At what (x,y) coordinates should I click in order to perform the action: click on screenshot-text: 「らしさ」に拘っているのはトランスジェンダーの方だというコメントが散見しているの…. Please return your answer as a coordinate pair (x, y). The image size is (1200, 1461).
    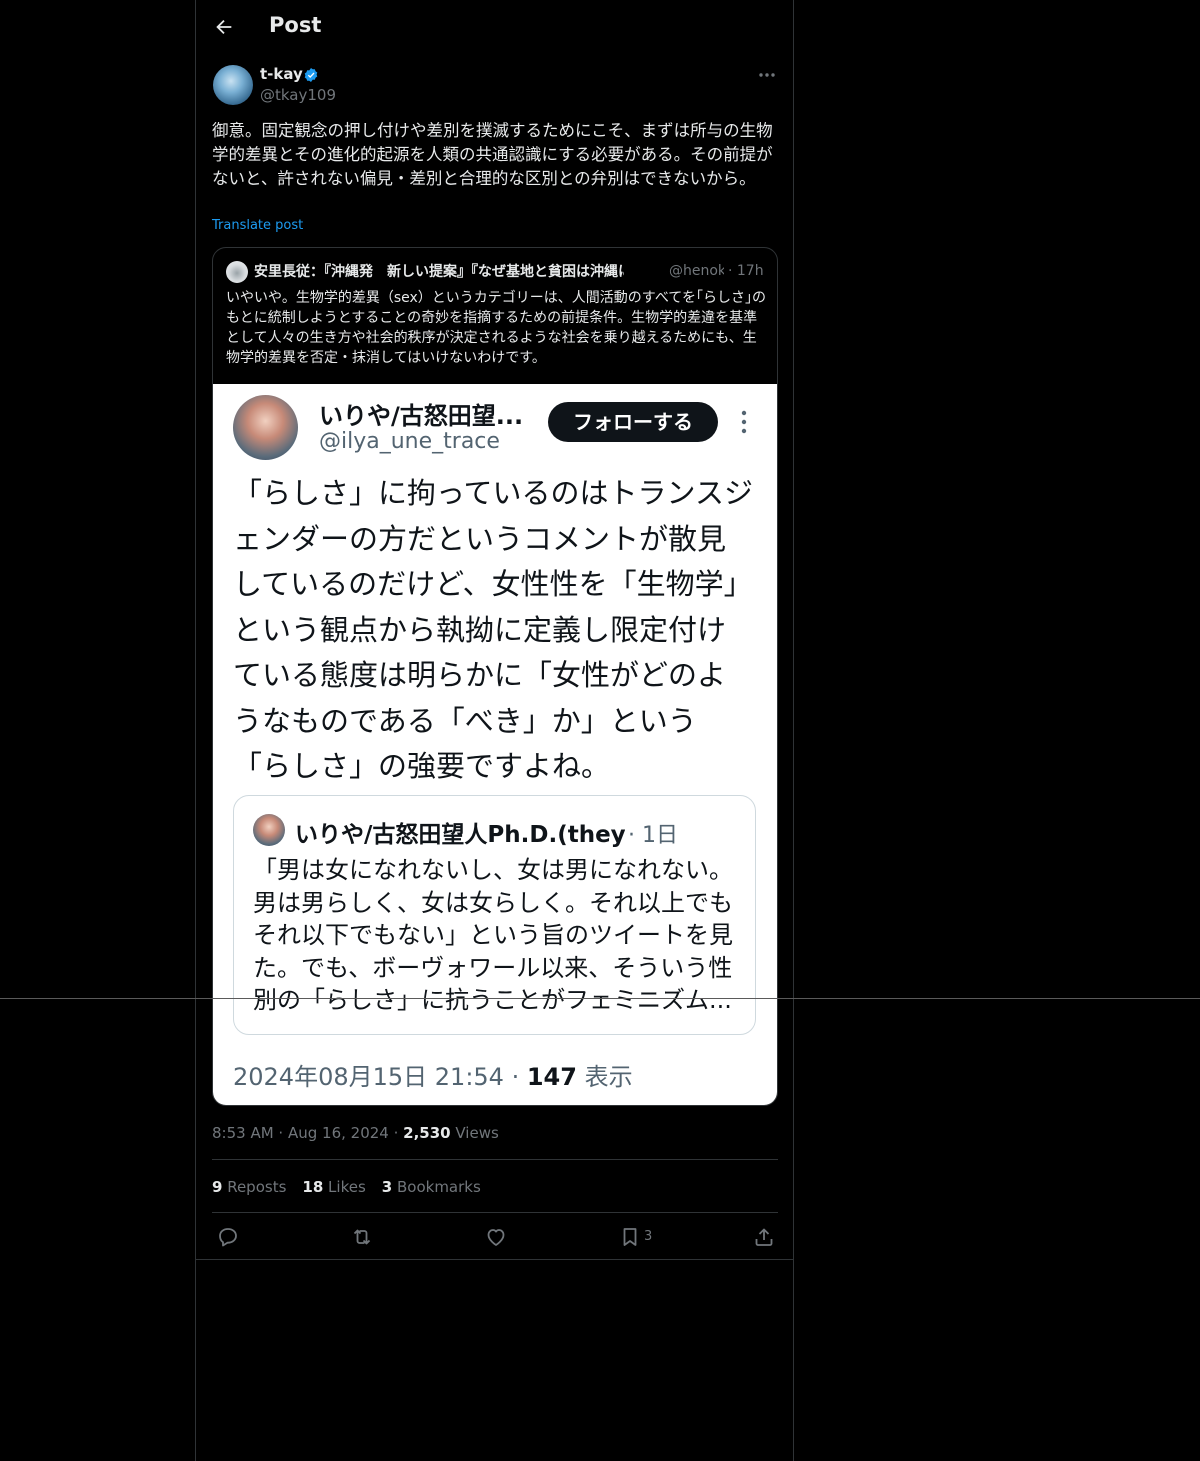
    Looking at the image, I should click on (493, 629).